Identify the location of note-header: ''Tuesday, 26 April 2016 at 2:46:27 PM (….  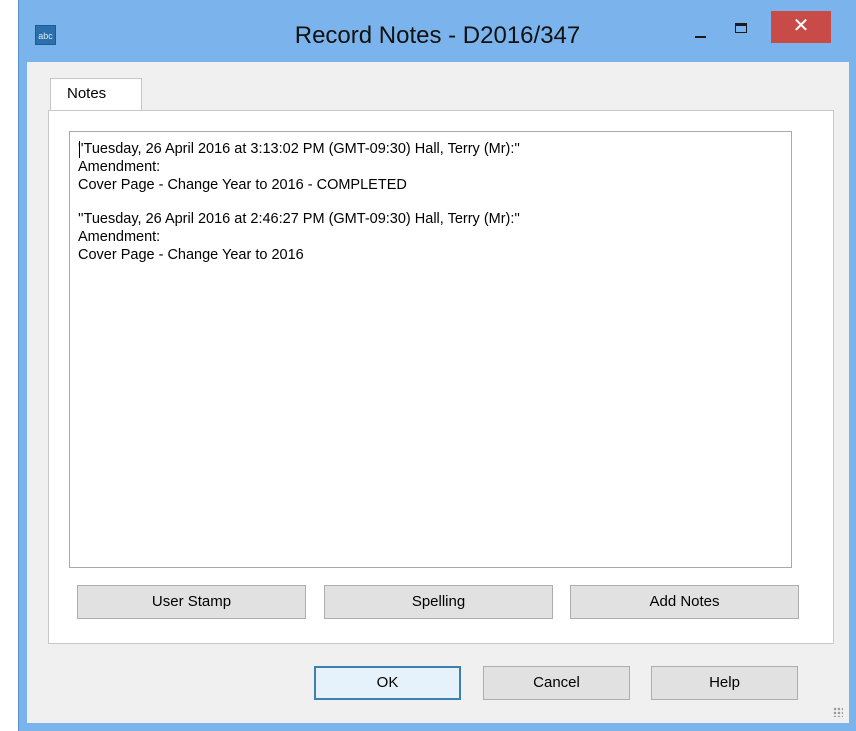
(299, 219).